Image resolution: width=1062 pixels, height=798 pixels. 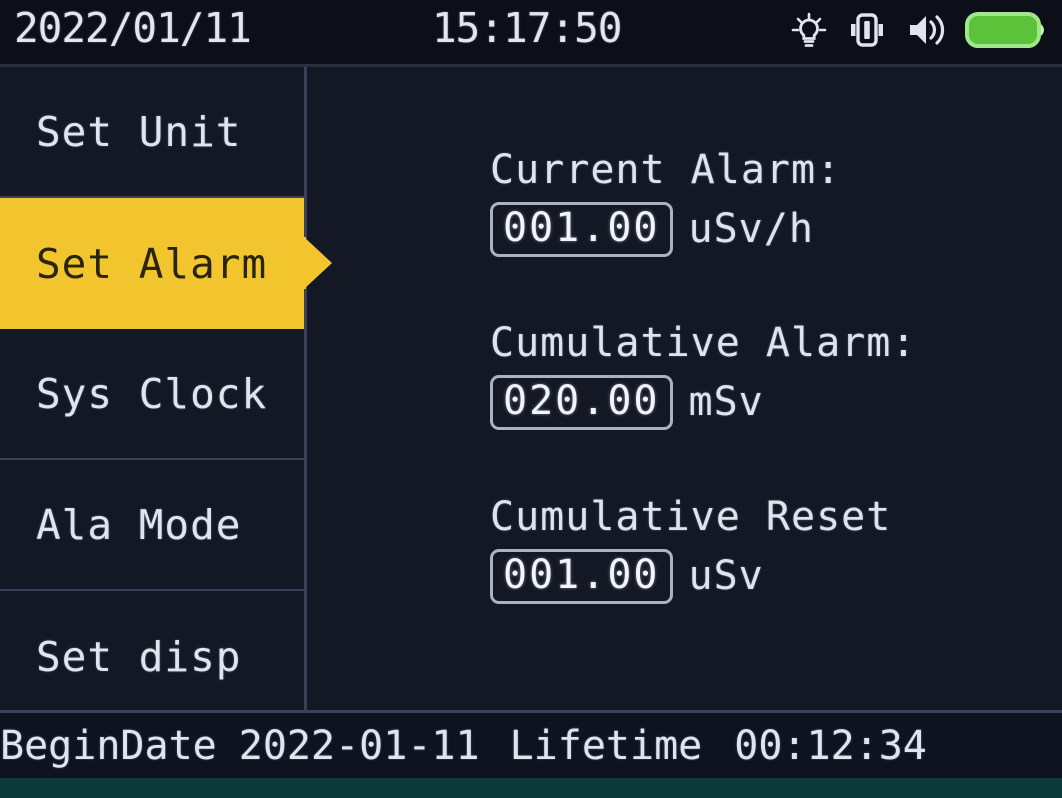 What do you see at coordinates (527, 28) in the screenshot?
I see `status-time: 15:17:50` at bounding box center [527, 28].